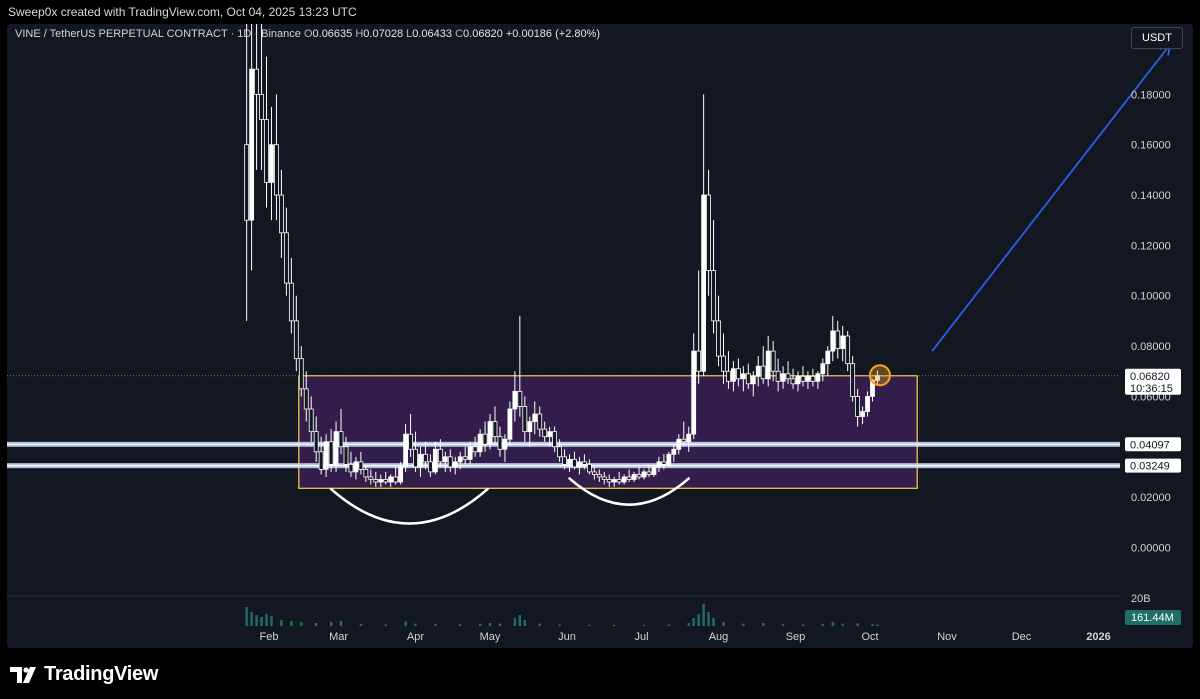  What do you see at coordinates (1150, 445) in the screenshot?
I see `price-label-value: 0.04097` at bounding box center [1150, 445].